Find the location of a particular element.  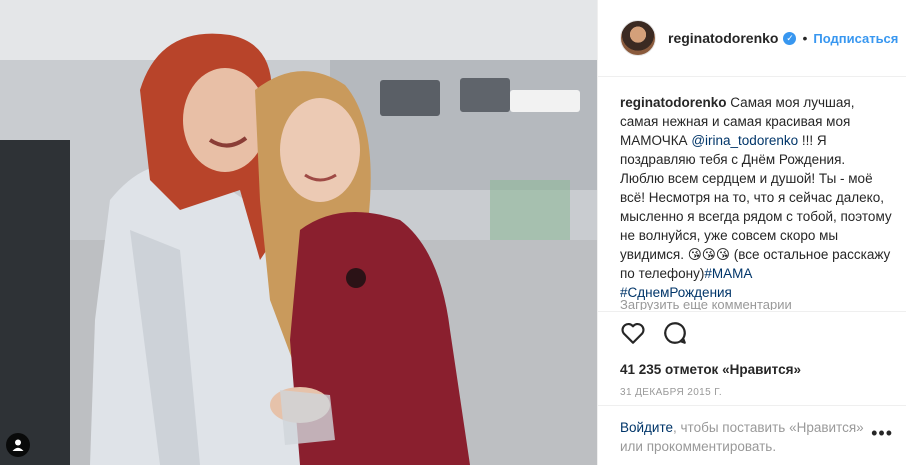

post-header: reginatodorenko ✓ • Подписаться is located at coordinates (752, 38).